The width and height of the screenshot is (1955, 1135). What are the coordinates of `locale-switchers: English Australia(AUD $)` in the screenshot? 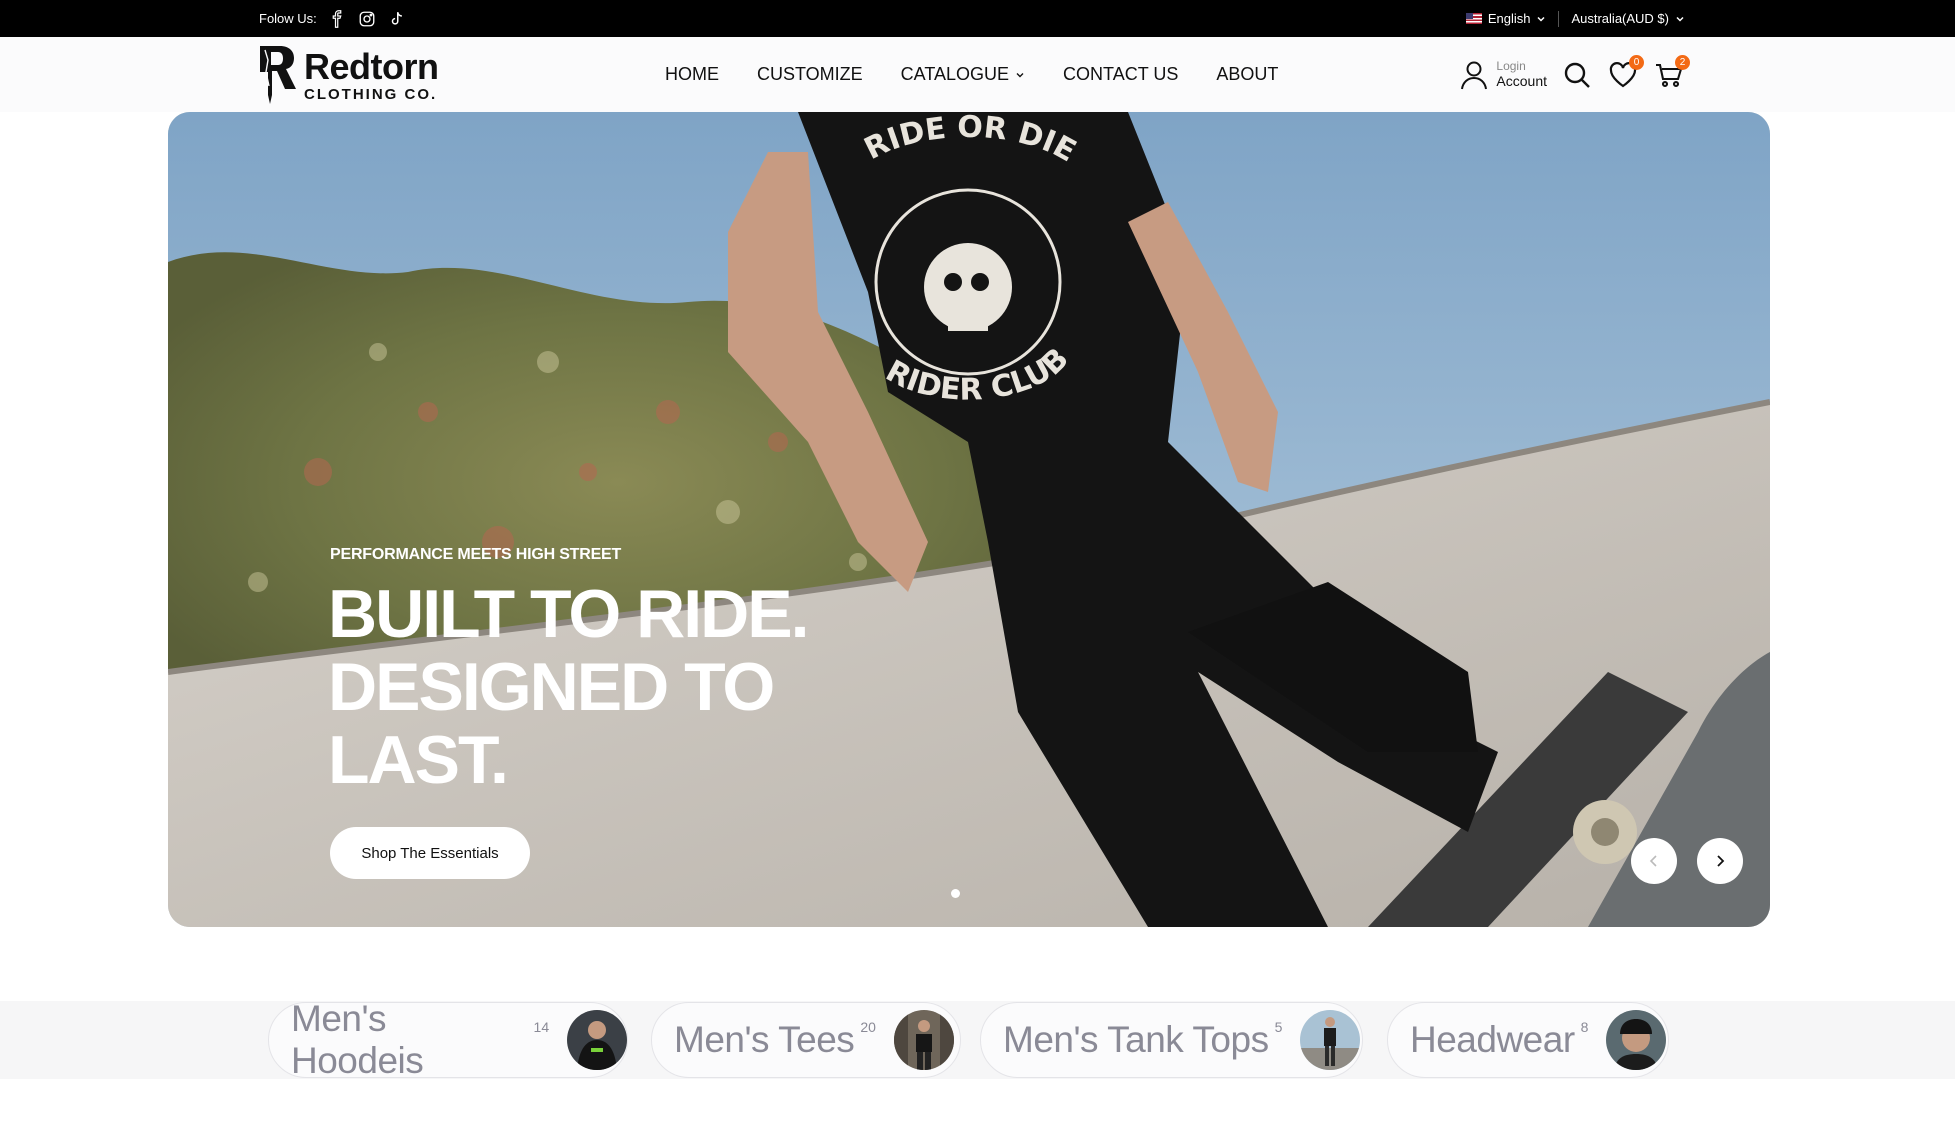 It's located at (1575, 18).